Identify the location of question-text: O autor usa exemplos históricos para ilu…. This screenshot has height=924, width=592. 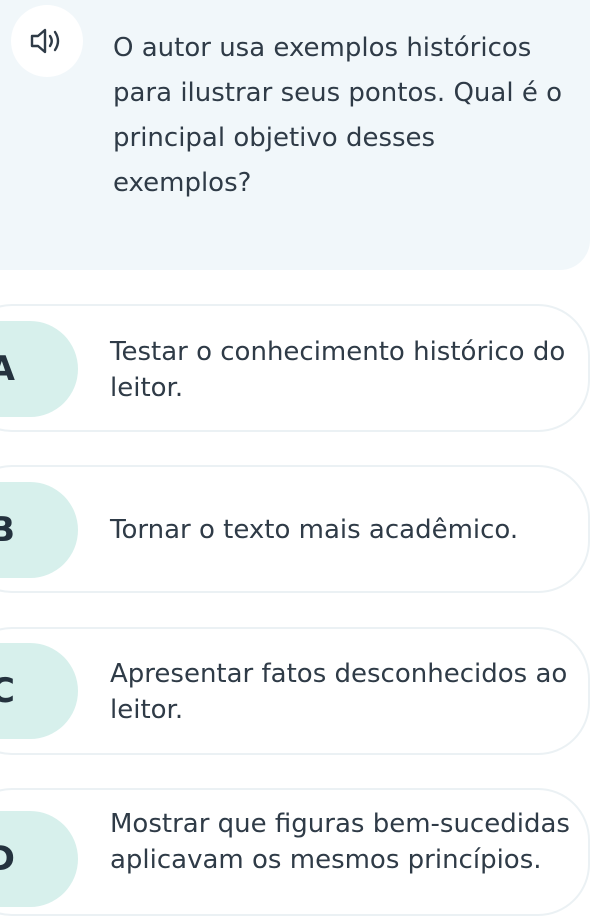
(337, 115).